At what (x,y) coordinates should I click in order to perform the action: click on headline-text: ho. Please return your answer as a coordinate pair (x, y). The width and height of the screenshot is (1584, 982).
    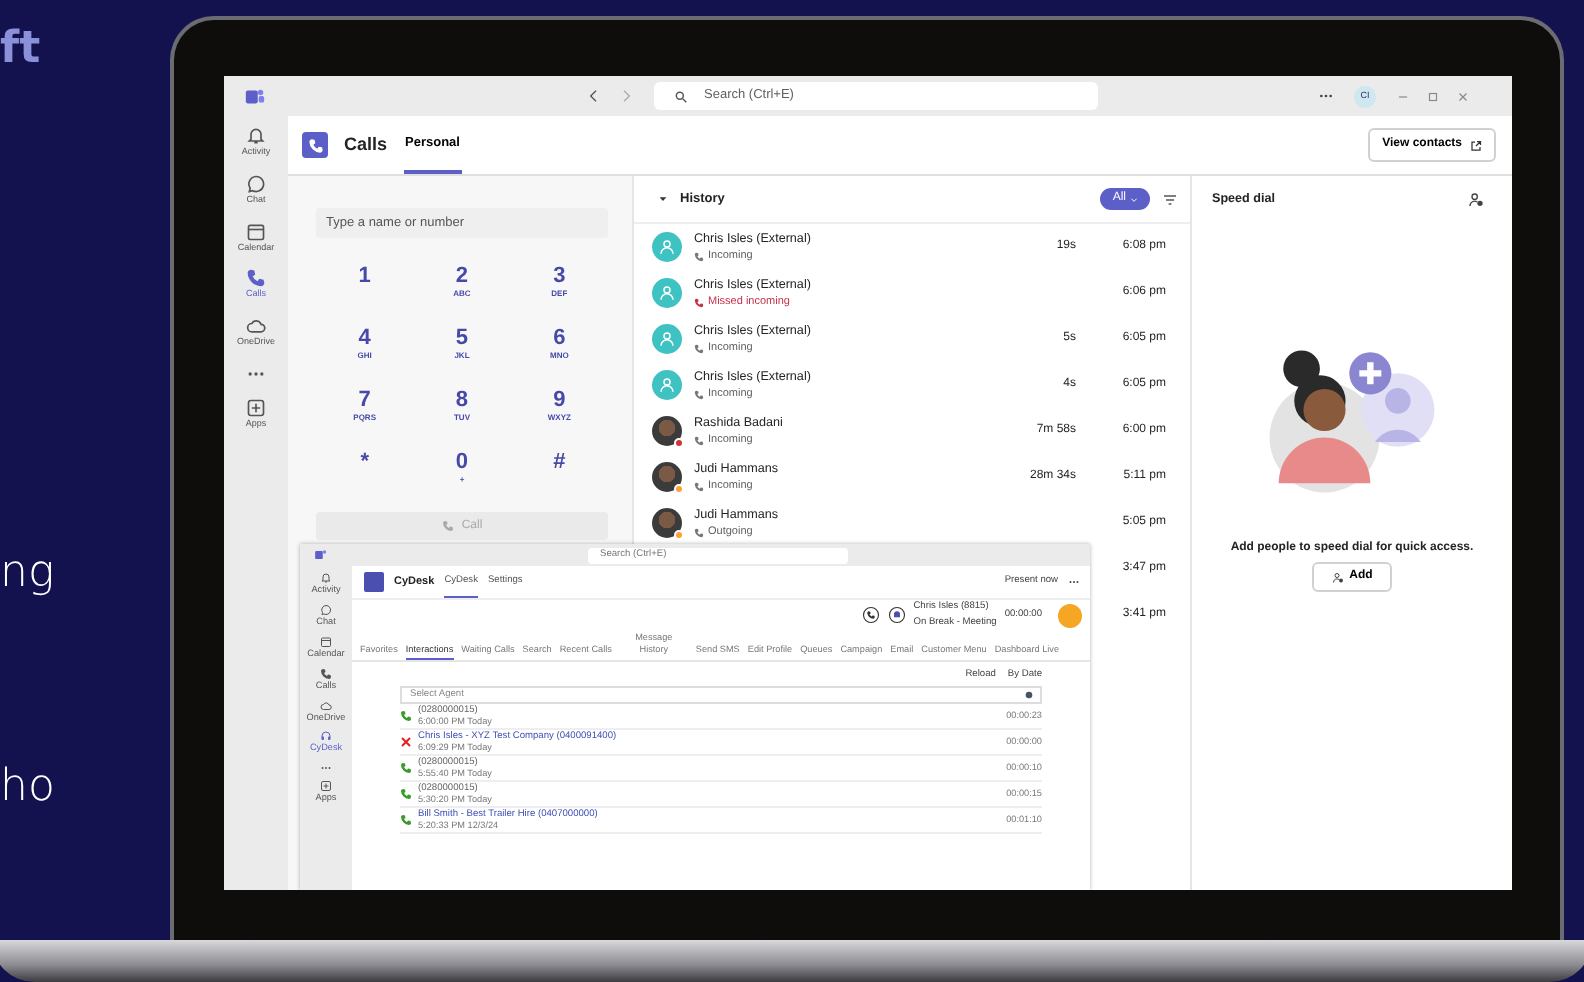
    Looking at the image, I should click on (28, 788).